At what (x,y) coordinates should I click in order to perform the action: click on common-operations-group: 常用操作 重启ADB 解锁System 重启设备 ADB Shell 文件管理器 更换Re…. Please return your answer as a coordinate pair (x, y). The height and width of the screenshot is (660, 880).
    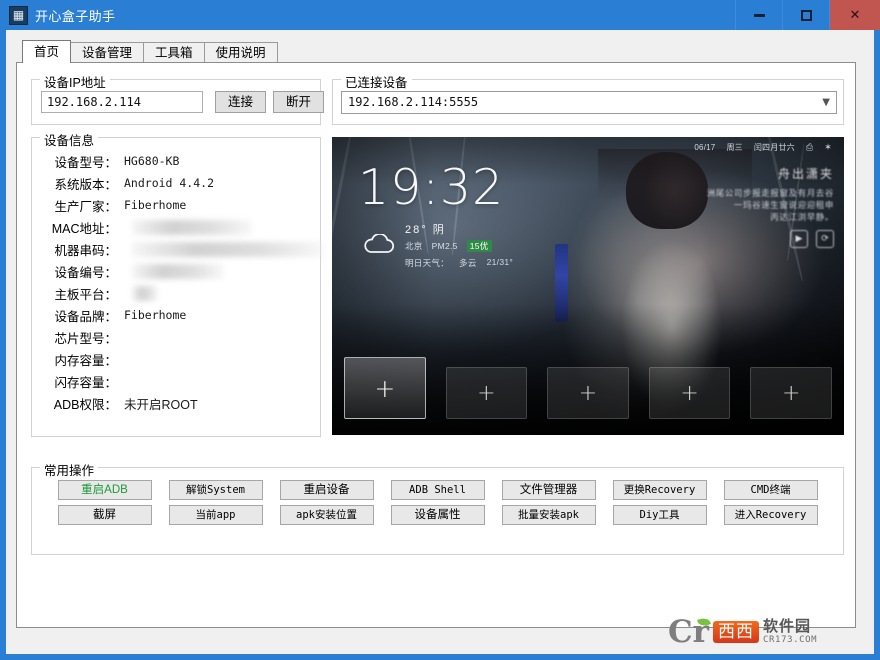
    Looking at the image, I should click on (437, 507).